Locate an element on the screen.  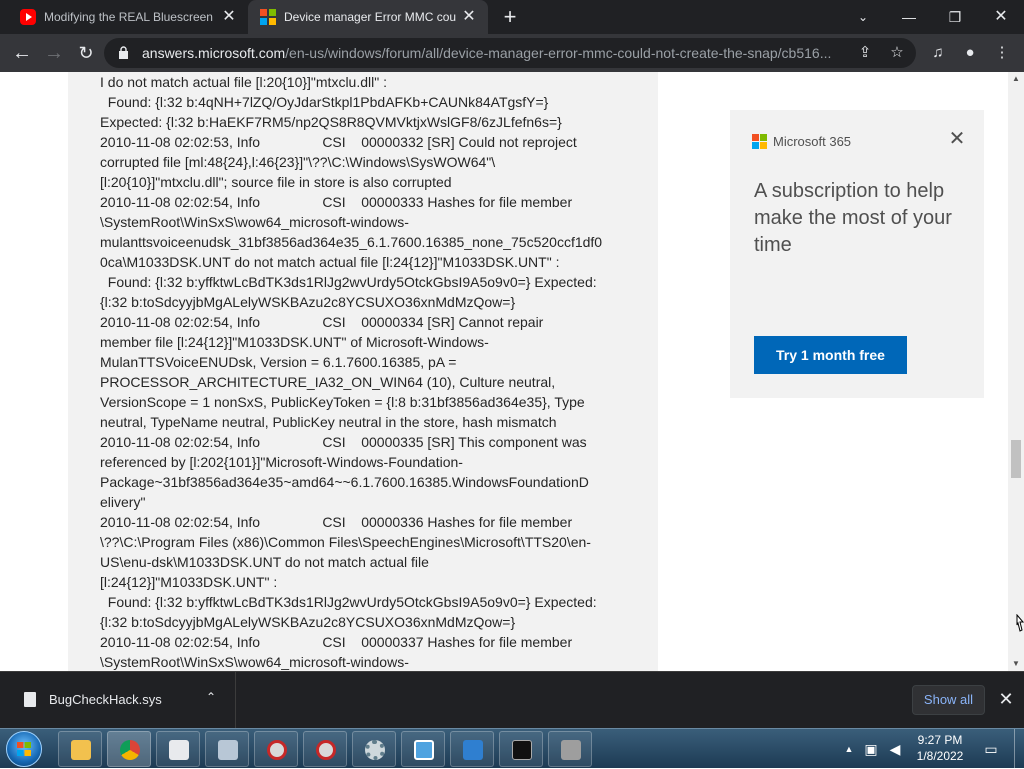
mouse-cursor-icon is located at coordinates (1020, 623).